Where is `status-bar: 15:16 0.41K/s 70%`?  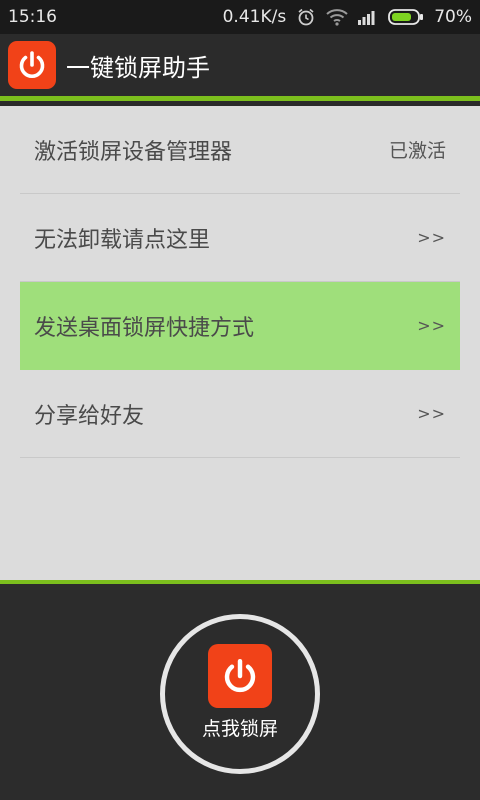 status-bar: 15:16 0.41K/s 70% is located at coordinates (240, 17).